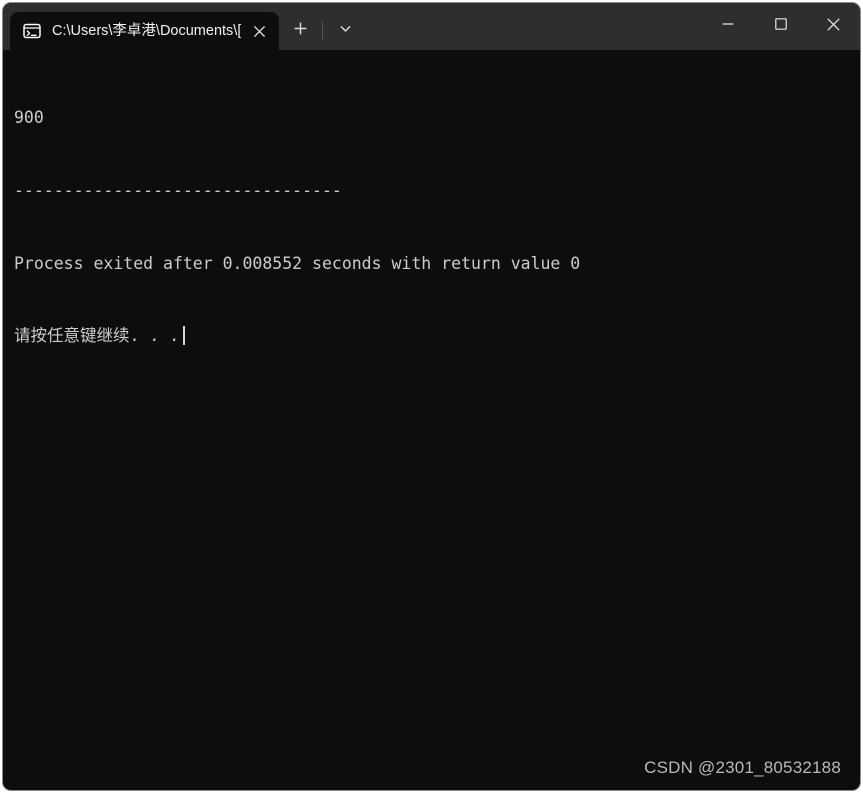  Describe the element at coordinates (742, 767) in the screenshot. I see `csdn-watermark: CSDN @2301_80532188` at that location.